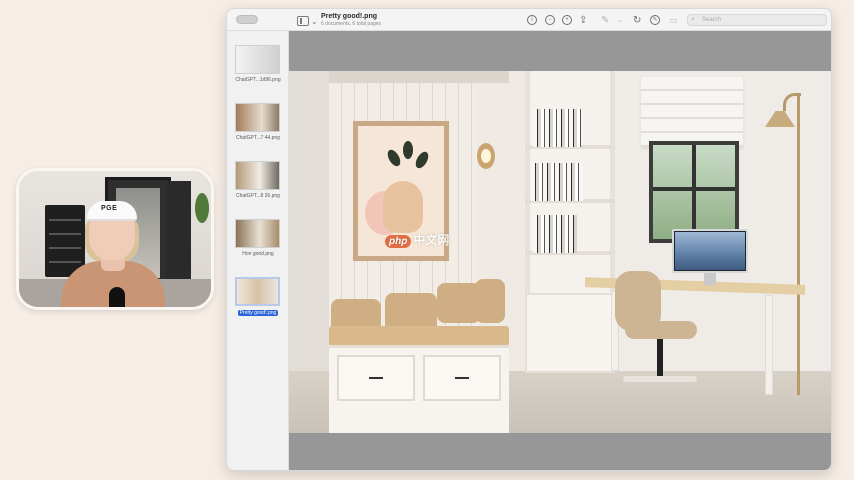 The width and height of the screenshot is (854, 480). Describe the element at coordinates (258, 313) in the screenshot. I see `thumbnail-label-selected: Pretty good!.png` at that location.